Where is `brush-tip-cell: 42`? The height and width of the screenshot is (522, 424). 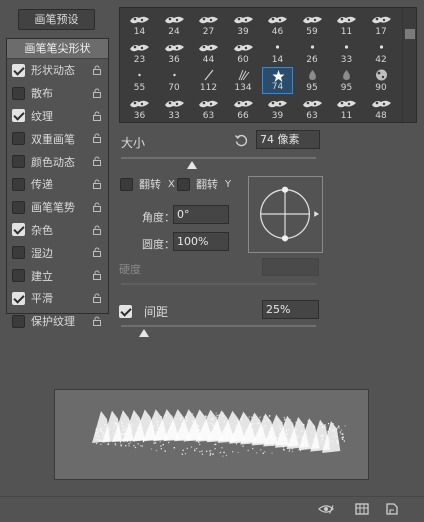
brush-tip-cell: 42 is located at coordinates (381, 52).